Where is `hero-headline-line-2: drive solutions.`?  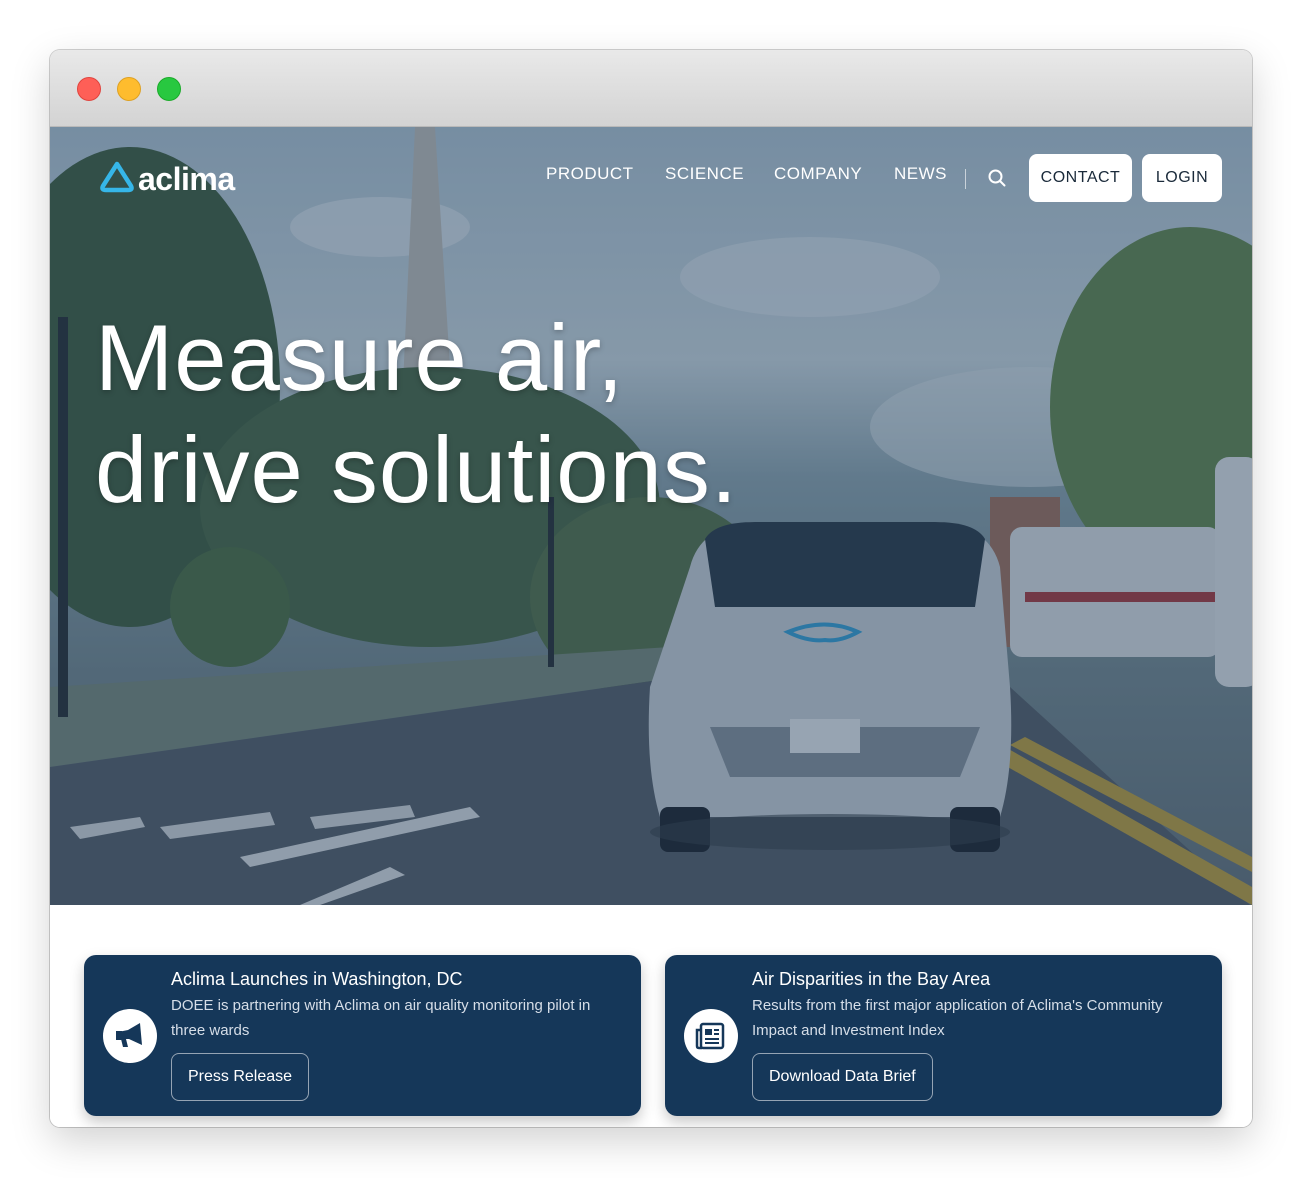
hero-headline-line-2: drive solutions. is located at coordinates (416, 469).